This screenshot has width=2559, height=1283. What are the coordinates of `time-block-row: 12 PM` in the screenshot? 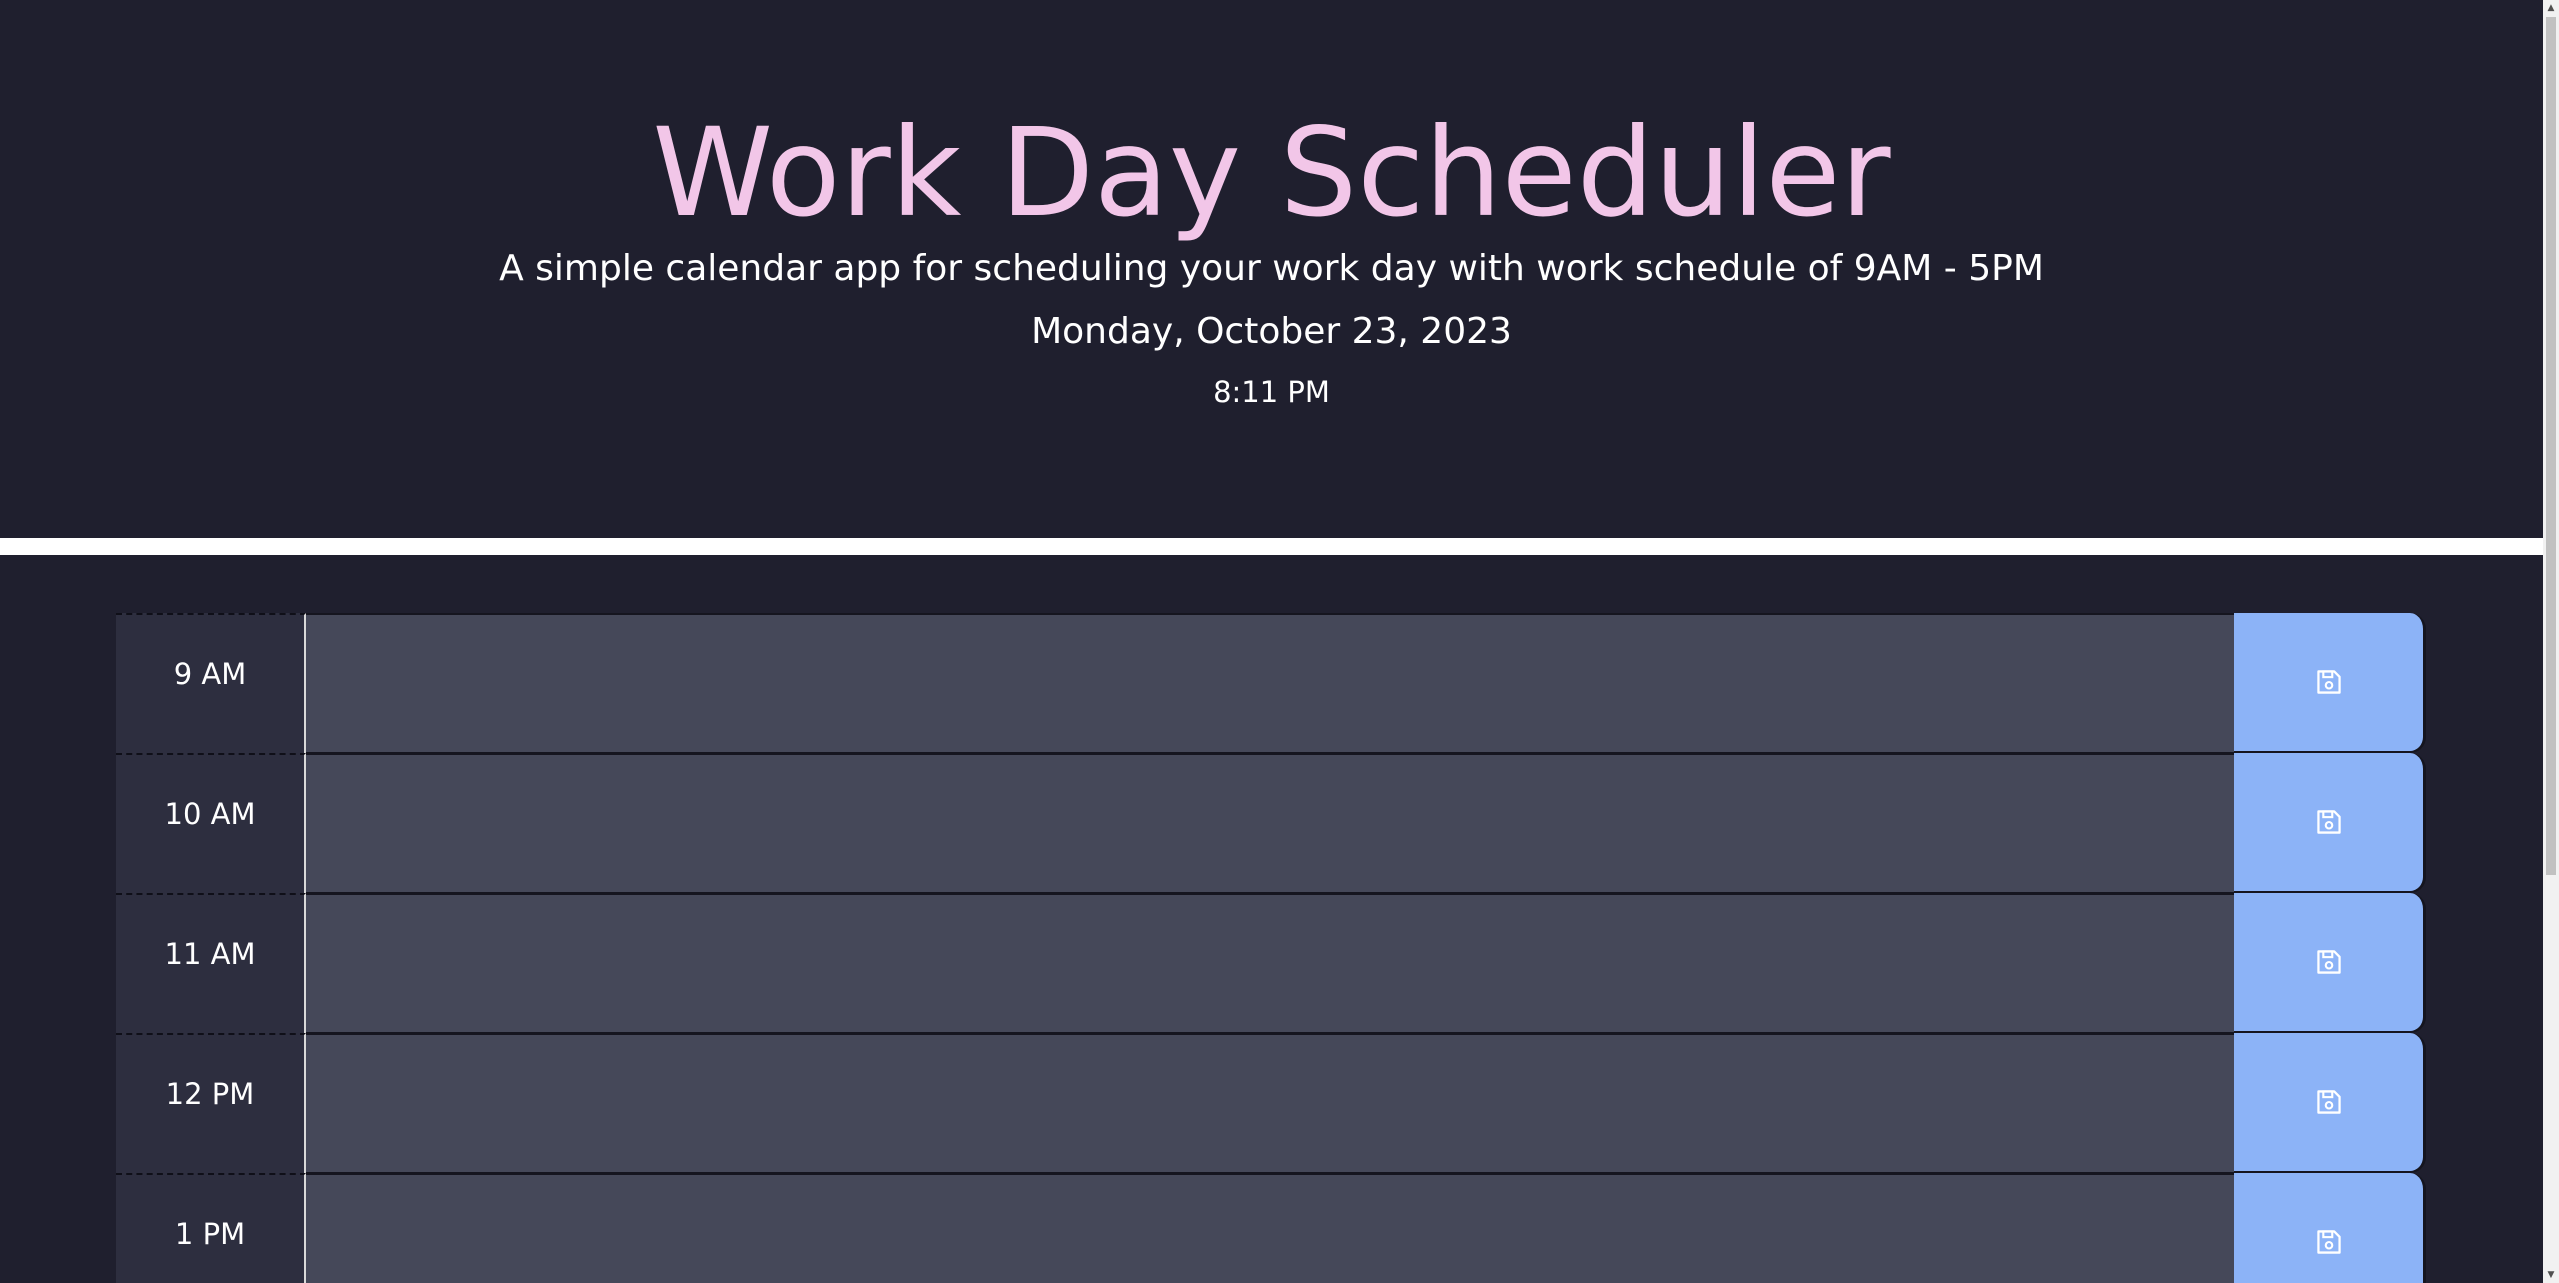 It's located at (1271, 1103).